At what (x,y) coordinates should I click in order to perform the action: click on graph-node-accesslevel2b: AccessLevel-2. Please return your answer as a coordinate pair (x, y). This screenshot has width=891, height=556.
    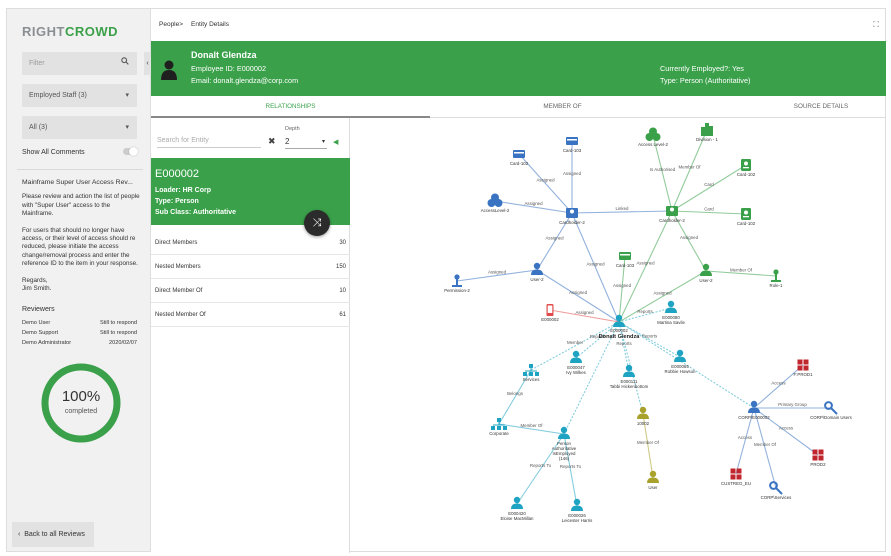
    Looking at the image, I should click on (495, 203).